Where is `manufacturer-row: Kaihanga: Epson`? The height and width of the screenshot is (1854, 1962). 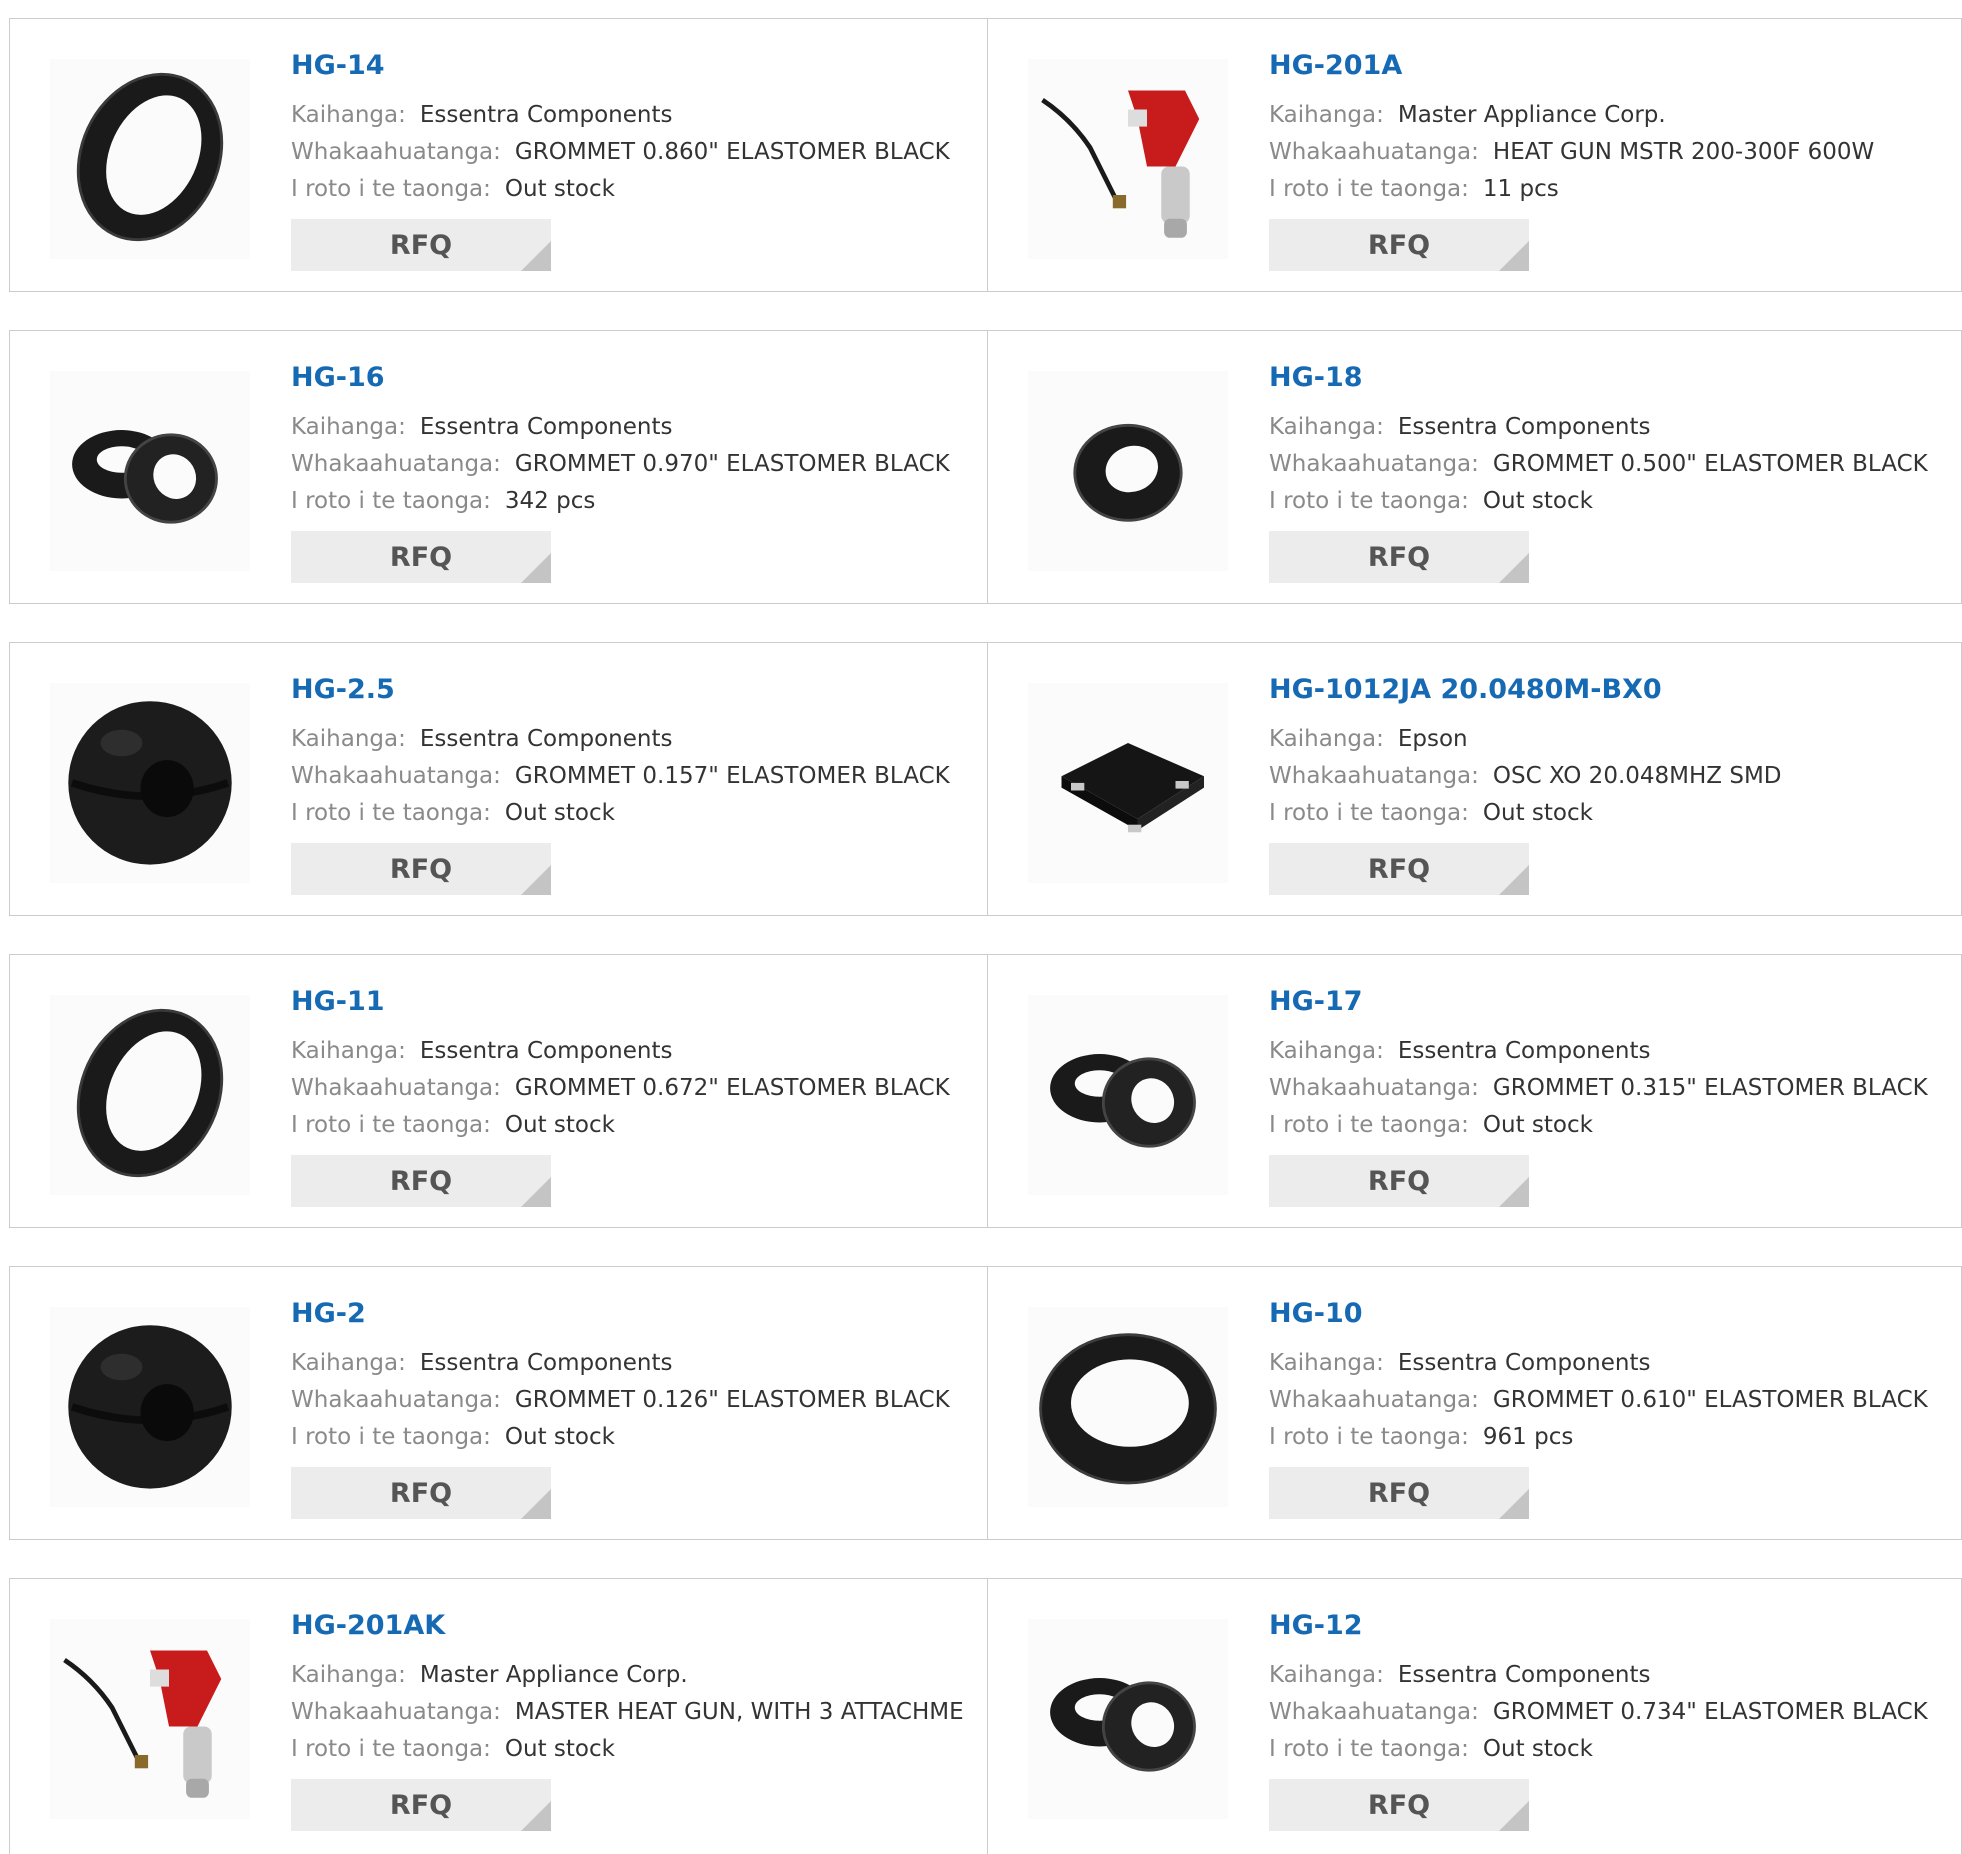
manufacturer-row: Kaihanga: Epson is located at coordinates (1609, 739).